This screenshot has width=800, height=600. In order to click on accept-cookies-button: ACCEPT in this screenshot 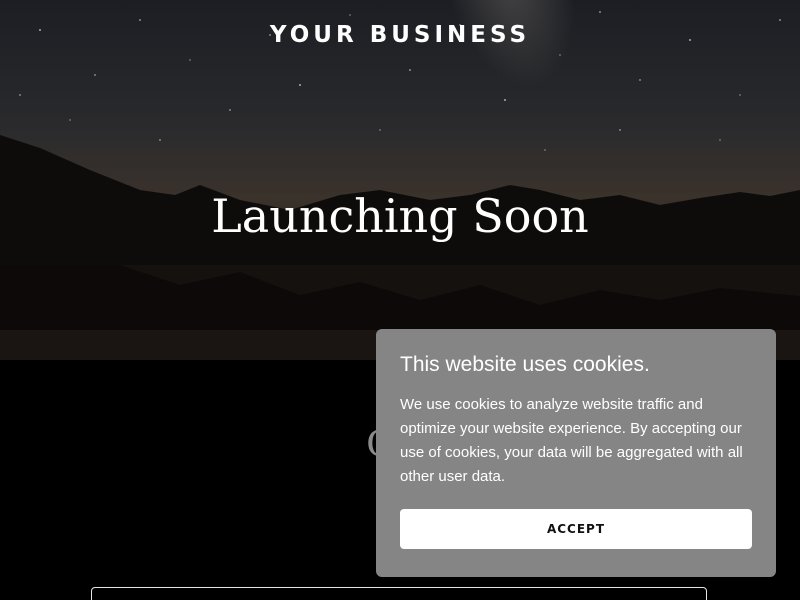, I will do `click(576, 529)`.